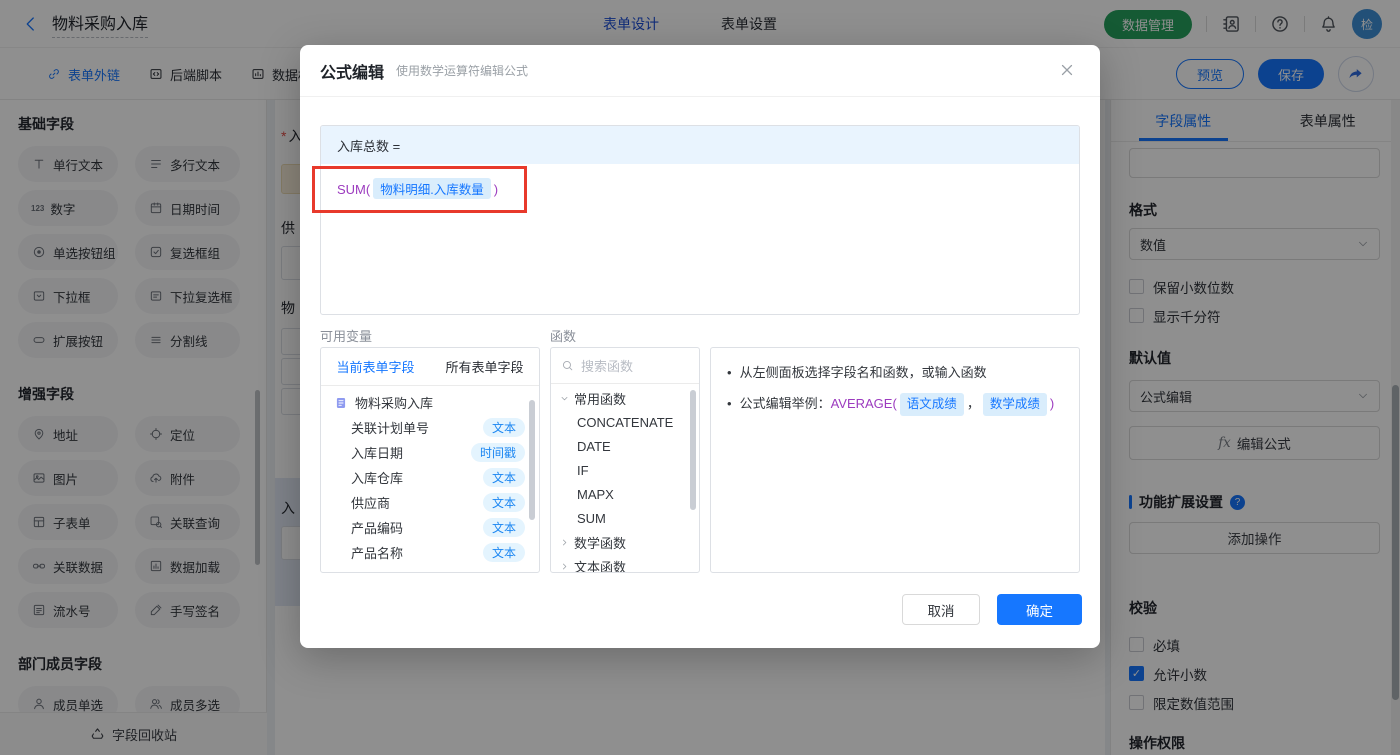  What do you see at coordinates (625, 563) in the screenshot?
I see `function-group: 文本函数` at bounding box center [625, 563].